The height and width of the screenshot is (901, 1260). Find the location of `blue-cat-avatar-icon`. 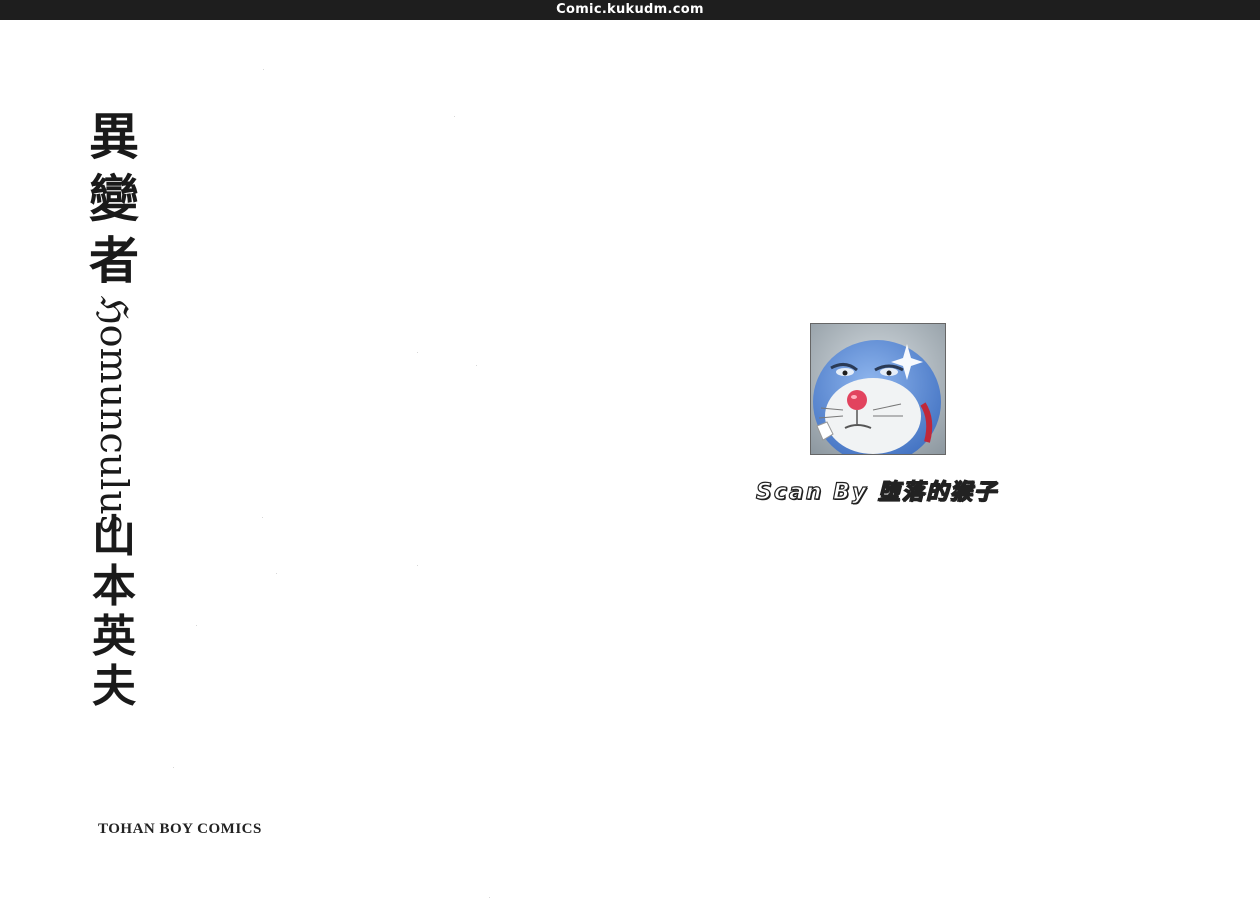

blue-cat-avatar-icon is located at coordinates (878, 389).